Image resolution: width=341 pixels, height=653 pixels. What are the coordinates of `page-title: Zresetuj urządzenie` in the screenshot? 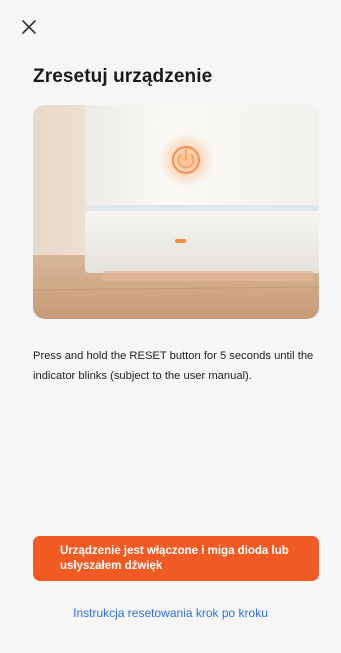 It's located at (123, 76).